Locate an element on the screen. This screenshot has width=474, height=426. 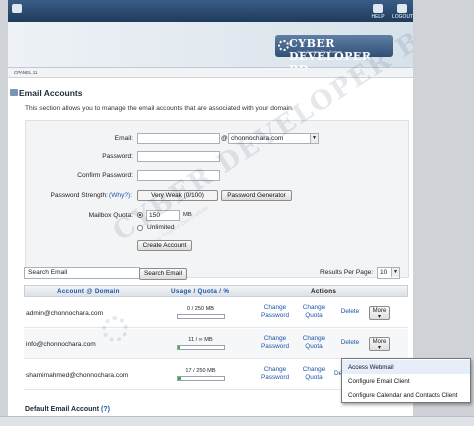
default-account-help-link: (?) is located at coordinates (105, 409).